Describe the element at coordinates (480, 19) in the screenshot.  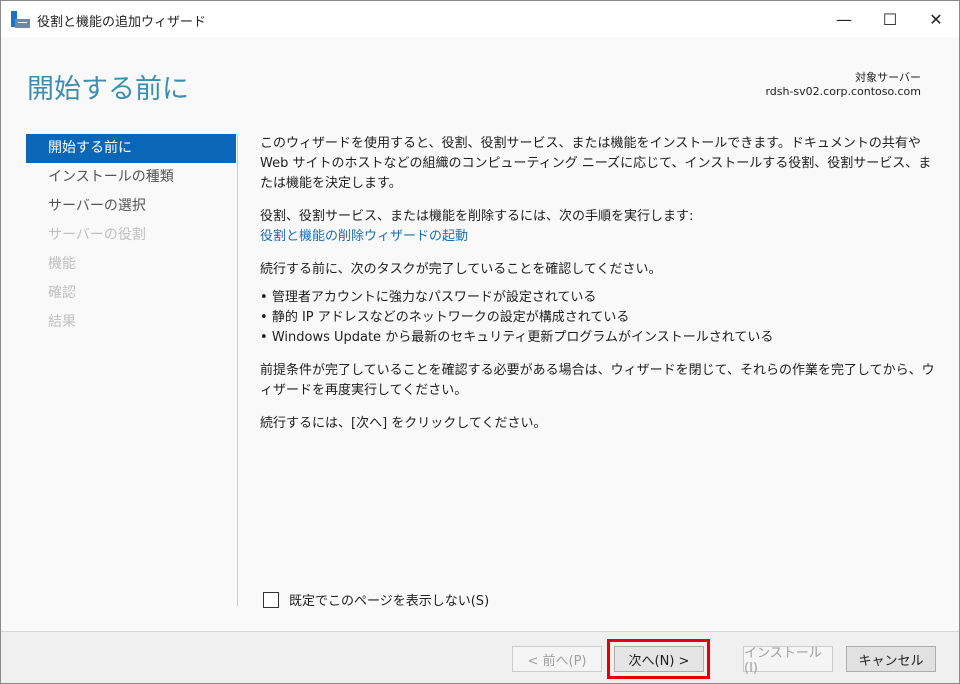
I see `title-bar: 役割と機能の追加ウィザード — ☐ ✕` at that location.